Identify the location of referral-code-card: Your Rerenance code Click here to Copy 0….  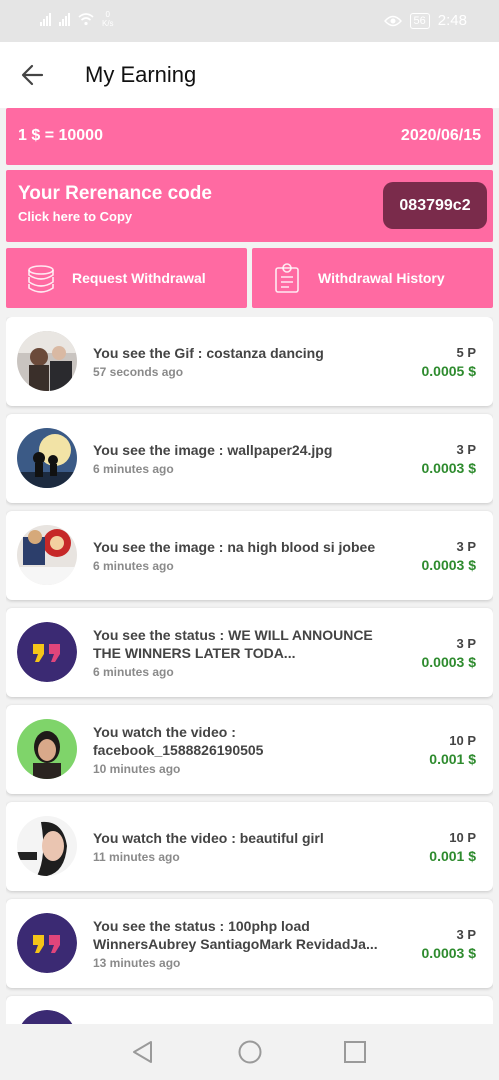
(249, 206).